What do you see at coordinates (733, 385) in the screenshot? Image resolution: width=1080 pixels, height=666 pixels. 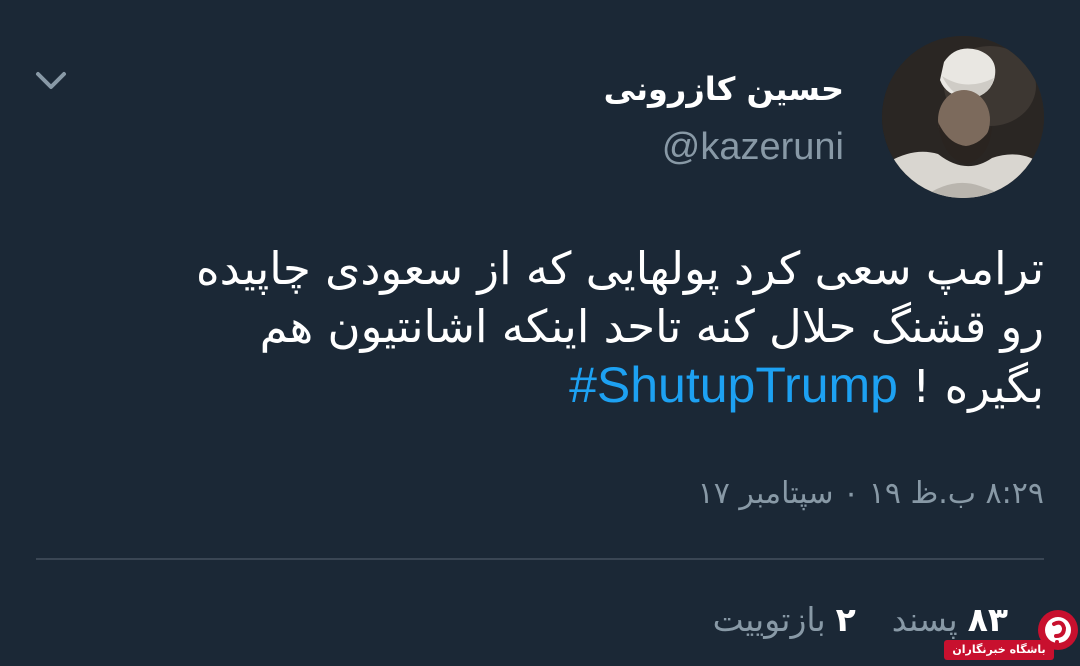 I see `hashtag-link: #ShutupTrump` at bounding box center [733, 385].